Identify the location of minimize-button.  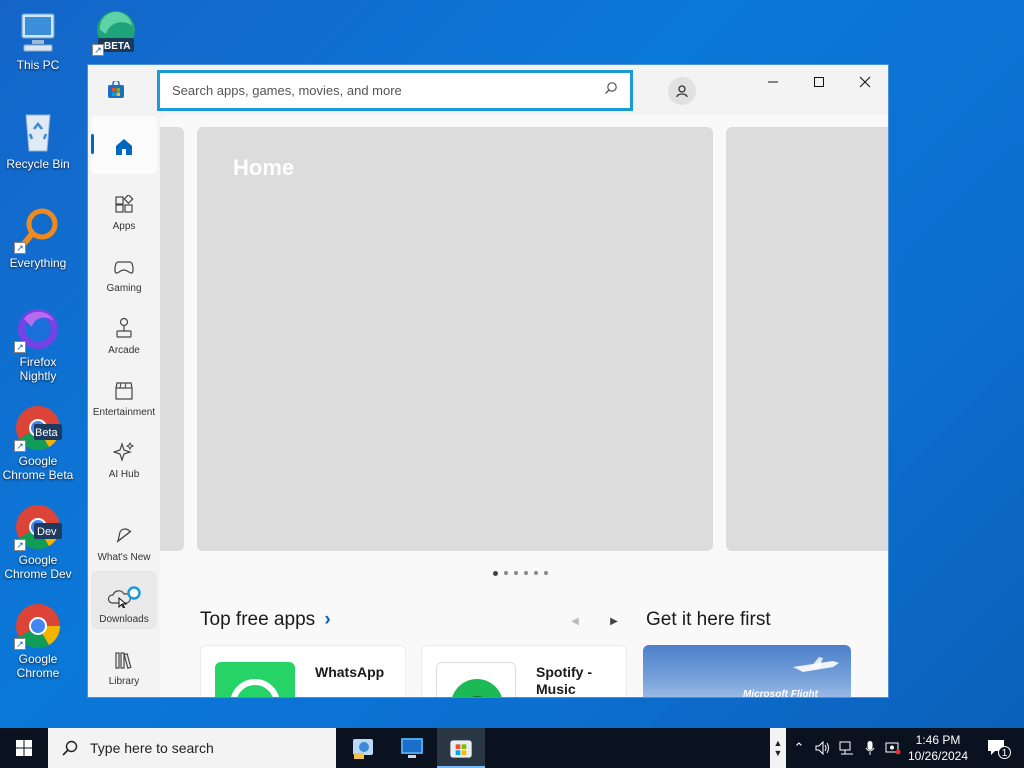
(773, 82).